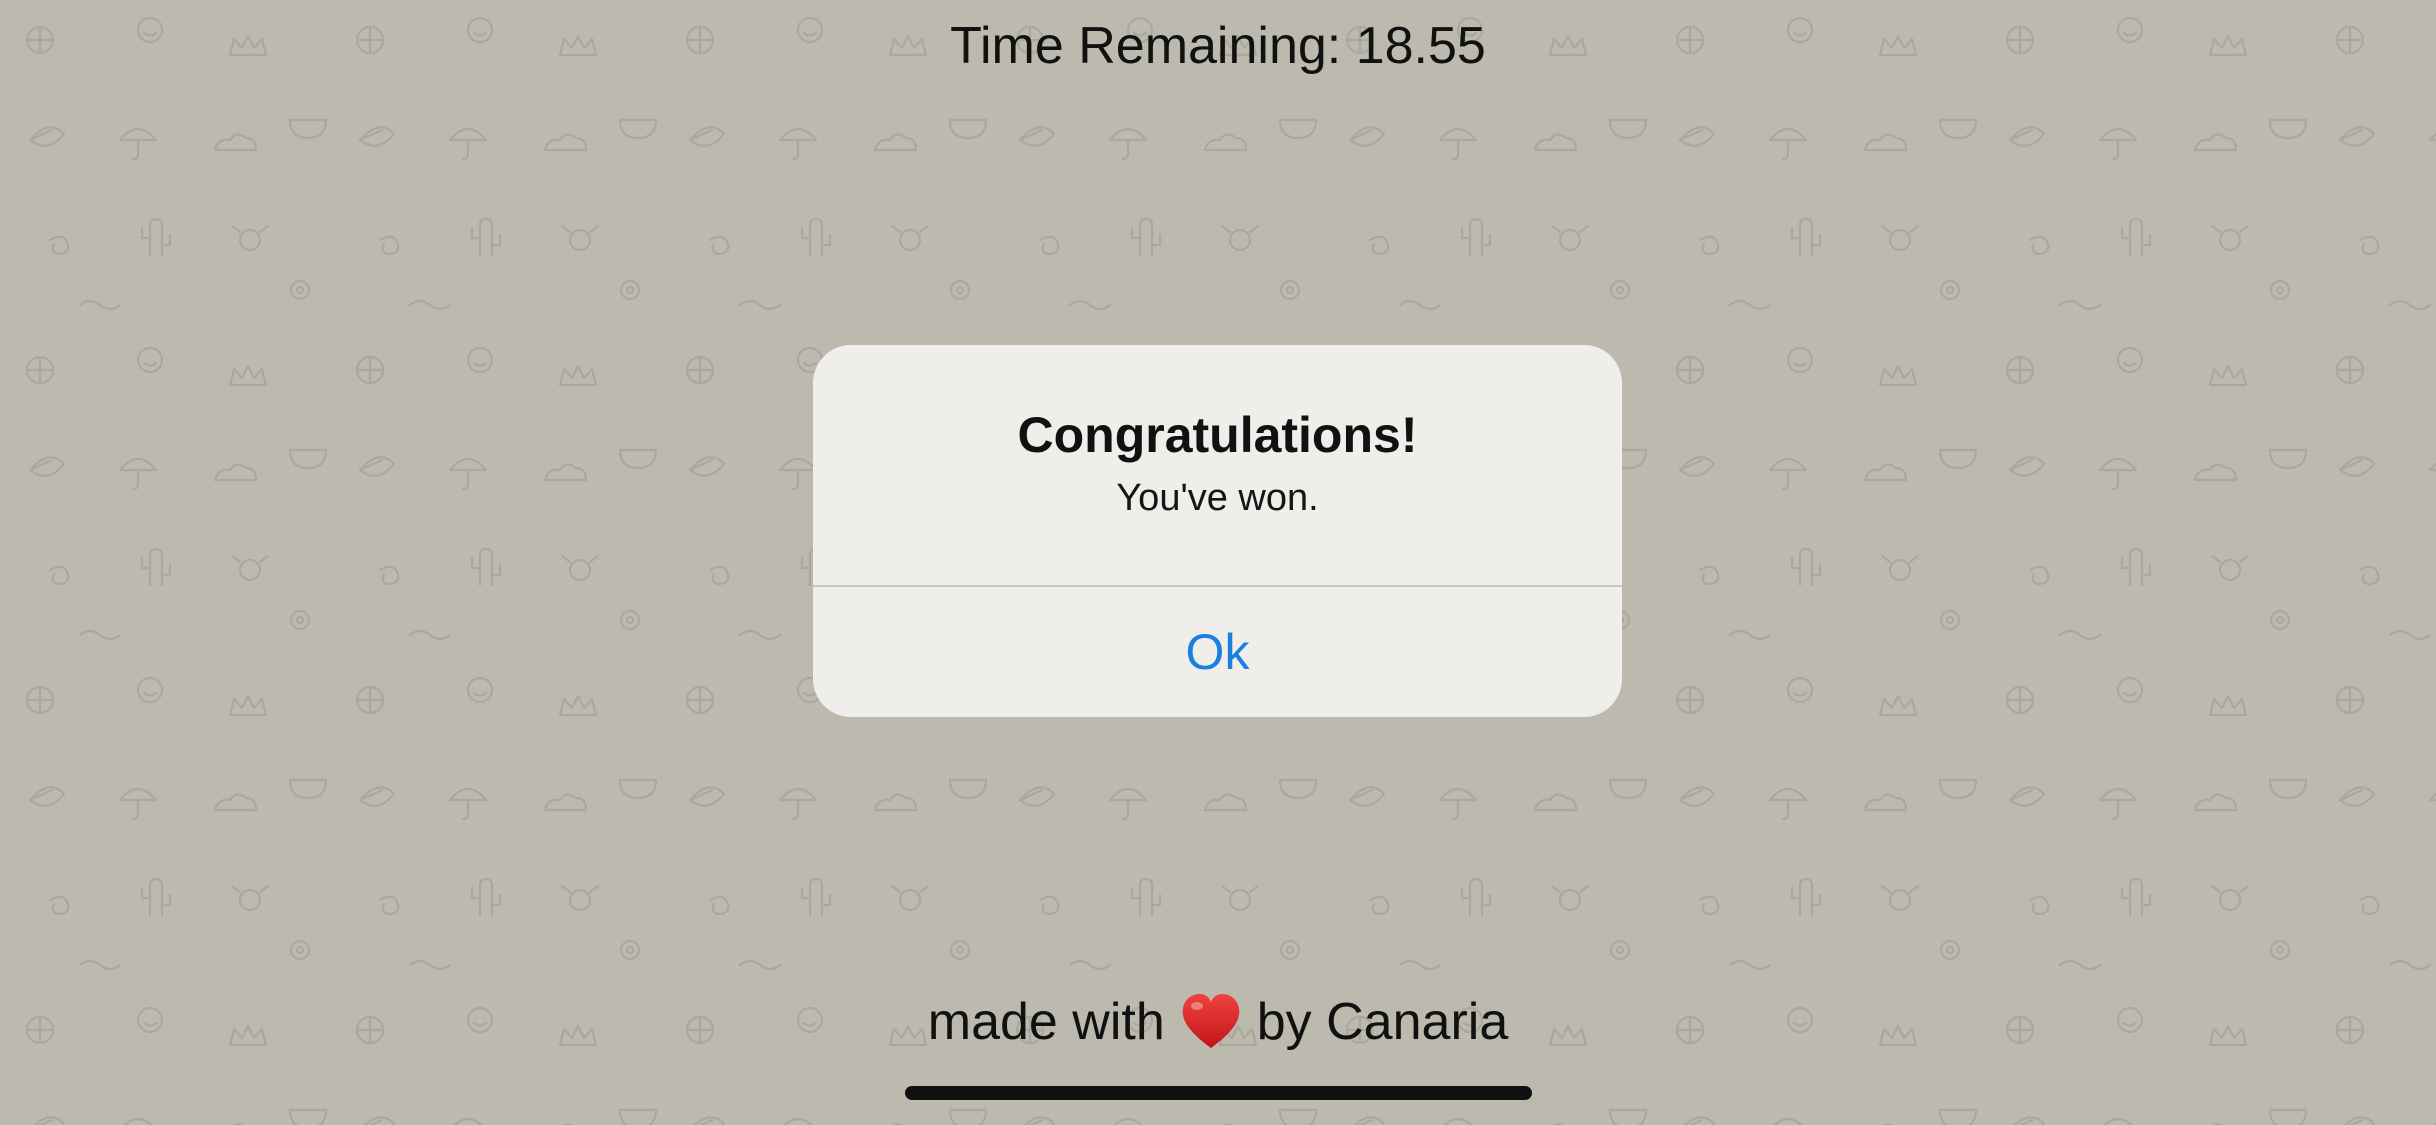  Describe the element at coordinates (1217, 435) in the screenshot. I see `alert-title: Congratulations!` at that location.